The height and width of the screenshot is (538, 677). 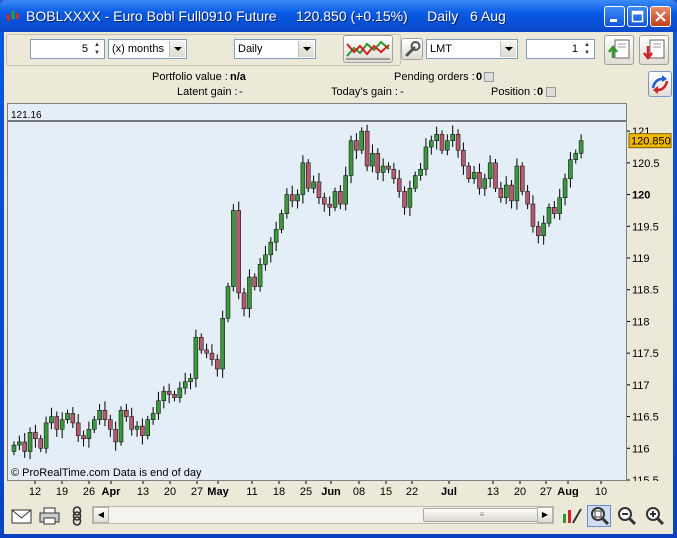 I want to click on interval-select: Daily, so click(x=275, y=49).